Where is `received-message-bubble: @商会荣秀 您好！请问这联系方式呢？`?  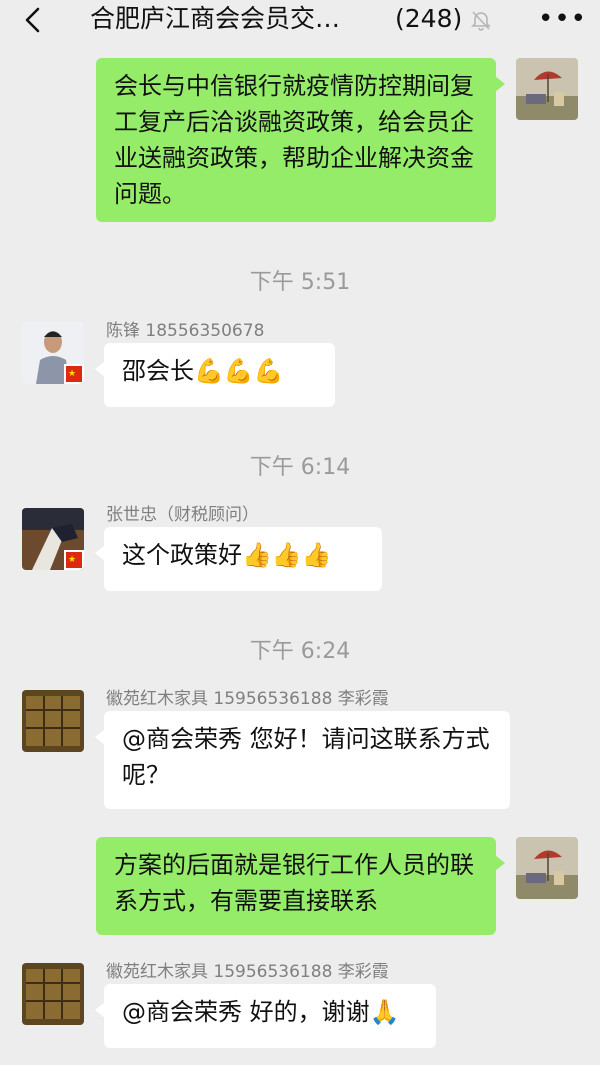 received-message-bubble: @商会荣秀 您好！请问这联系方式呢？ is located at coordinates (302, 760).